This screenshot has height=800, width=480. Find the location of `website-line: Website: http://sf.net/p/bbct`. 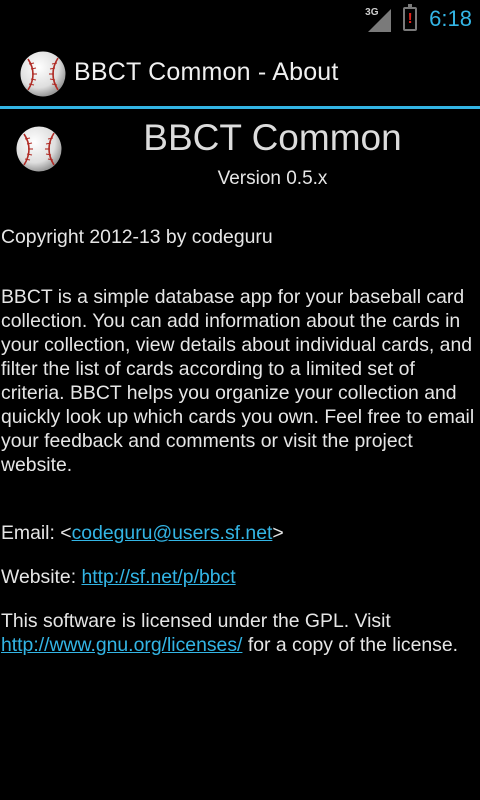

website-line: Website: http://sf.net/p/bbct is located at coordinates (239, 577).